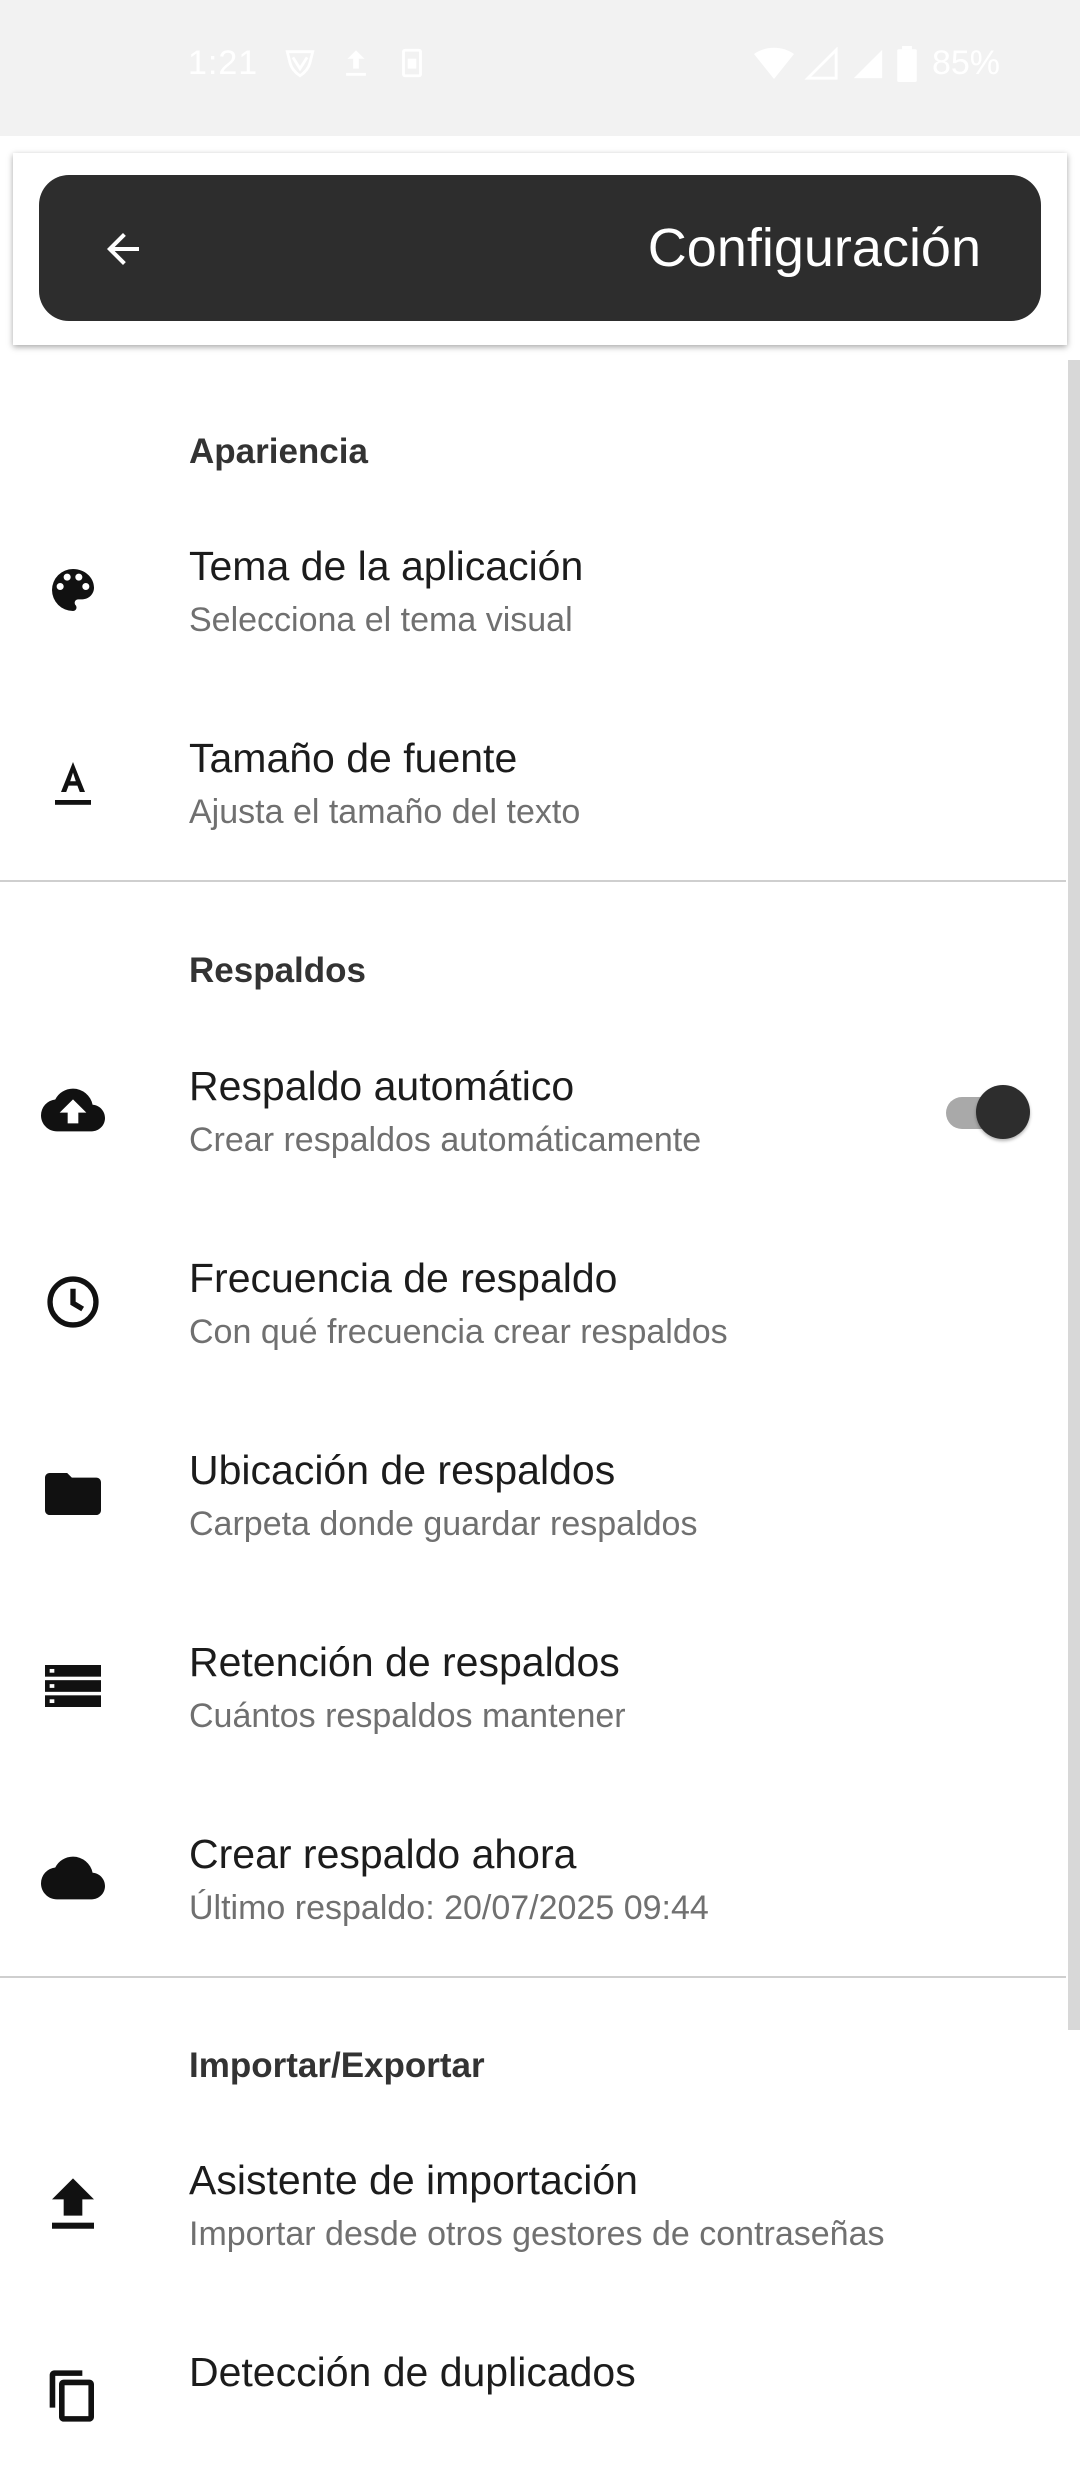 This screenshot has height=2491, width=1080. What do you see at coordinates (533, 2396) in the screenshot?
I see `pref-duplicate-detection: Detección de duplicados` at bounding box center [533, 2396].